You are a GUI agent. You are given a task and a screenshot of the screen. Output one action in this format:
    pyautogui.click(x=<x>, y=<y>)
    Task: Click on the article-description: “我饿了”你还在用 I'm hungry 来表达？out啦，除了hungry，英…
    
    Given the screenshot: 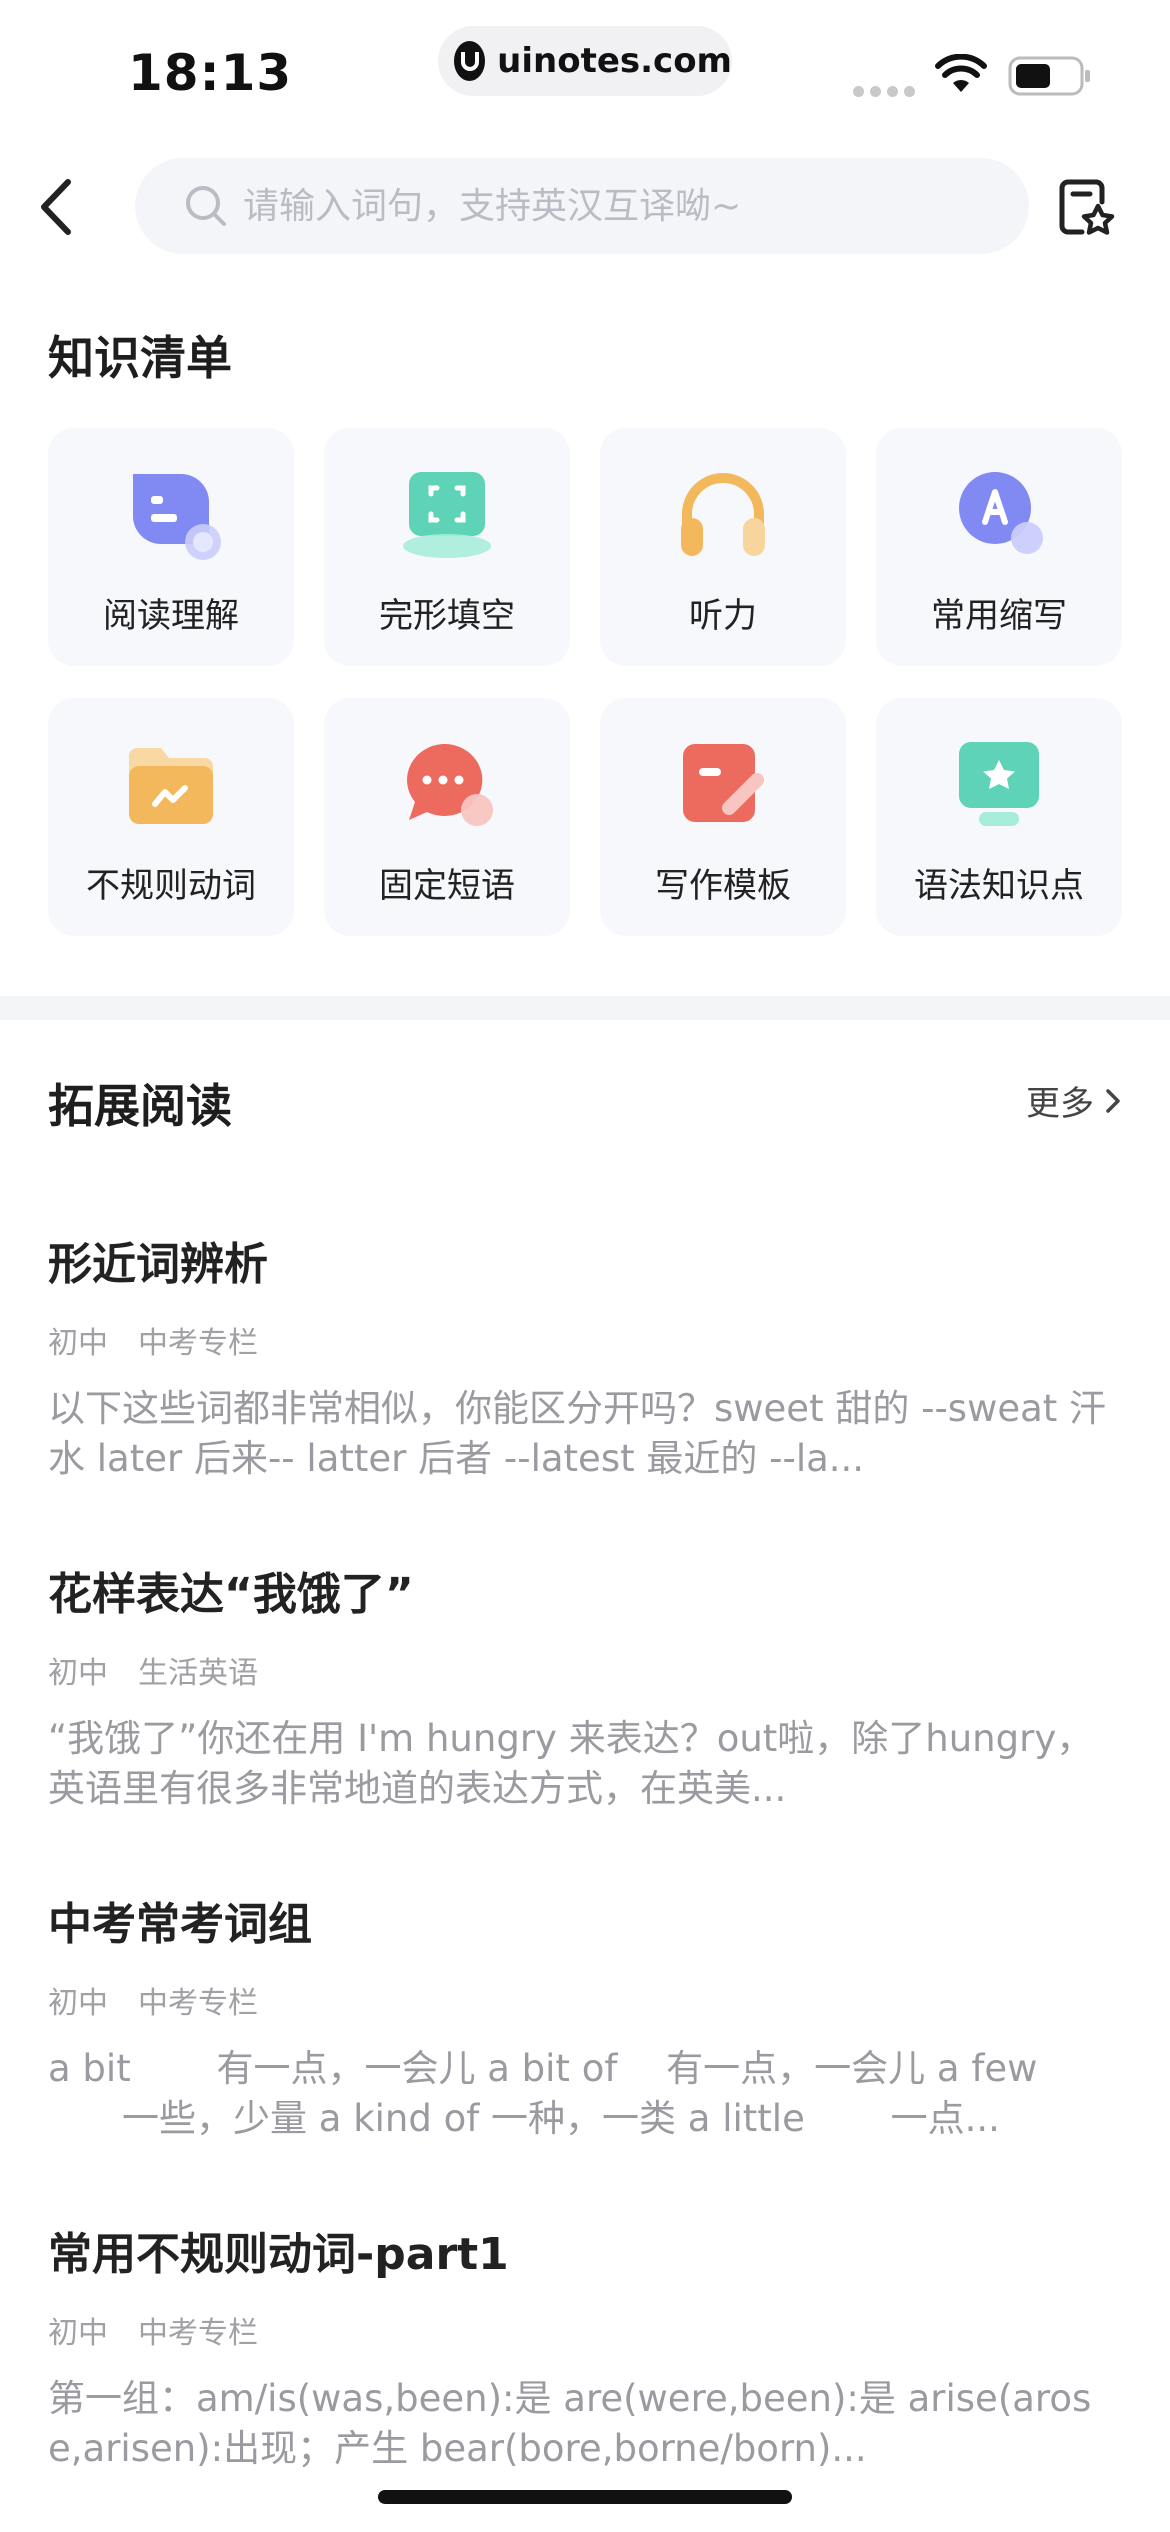 What is the action you would take?
    pyautogui.click(x=571, y=1763)
    